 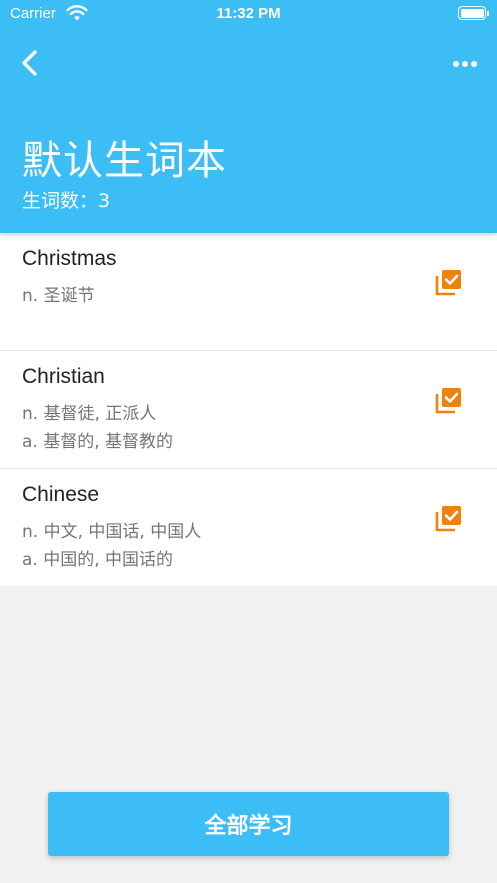 I want to click on word-count: 生词数：3, so click(x=66, y=199).